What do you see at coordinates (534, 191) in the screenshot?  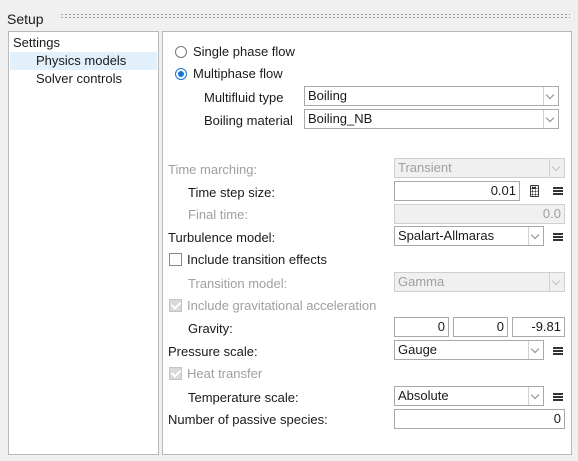 I see `calculator-icon` at bounding box center [534, 191].